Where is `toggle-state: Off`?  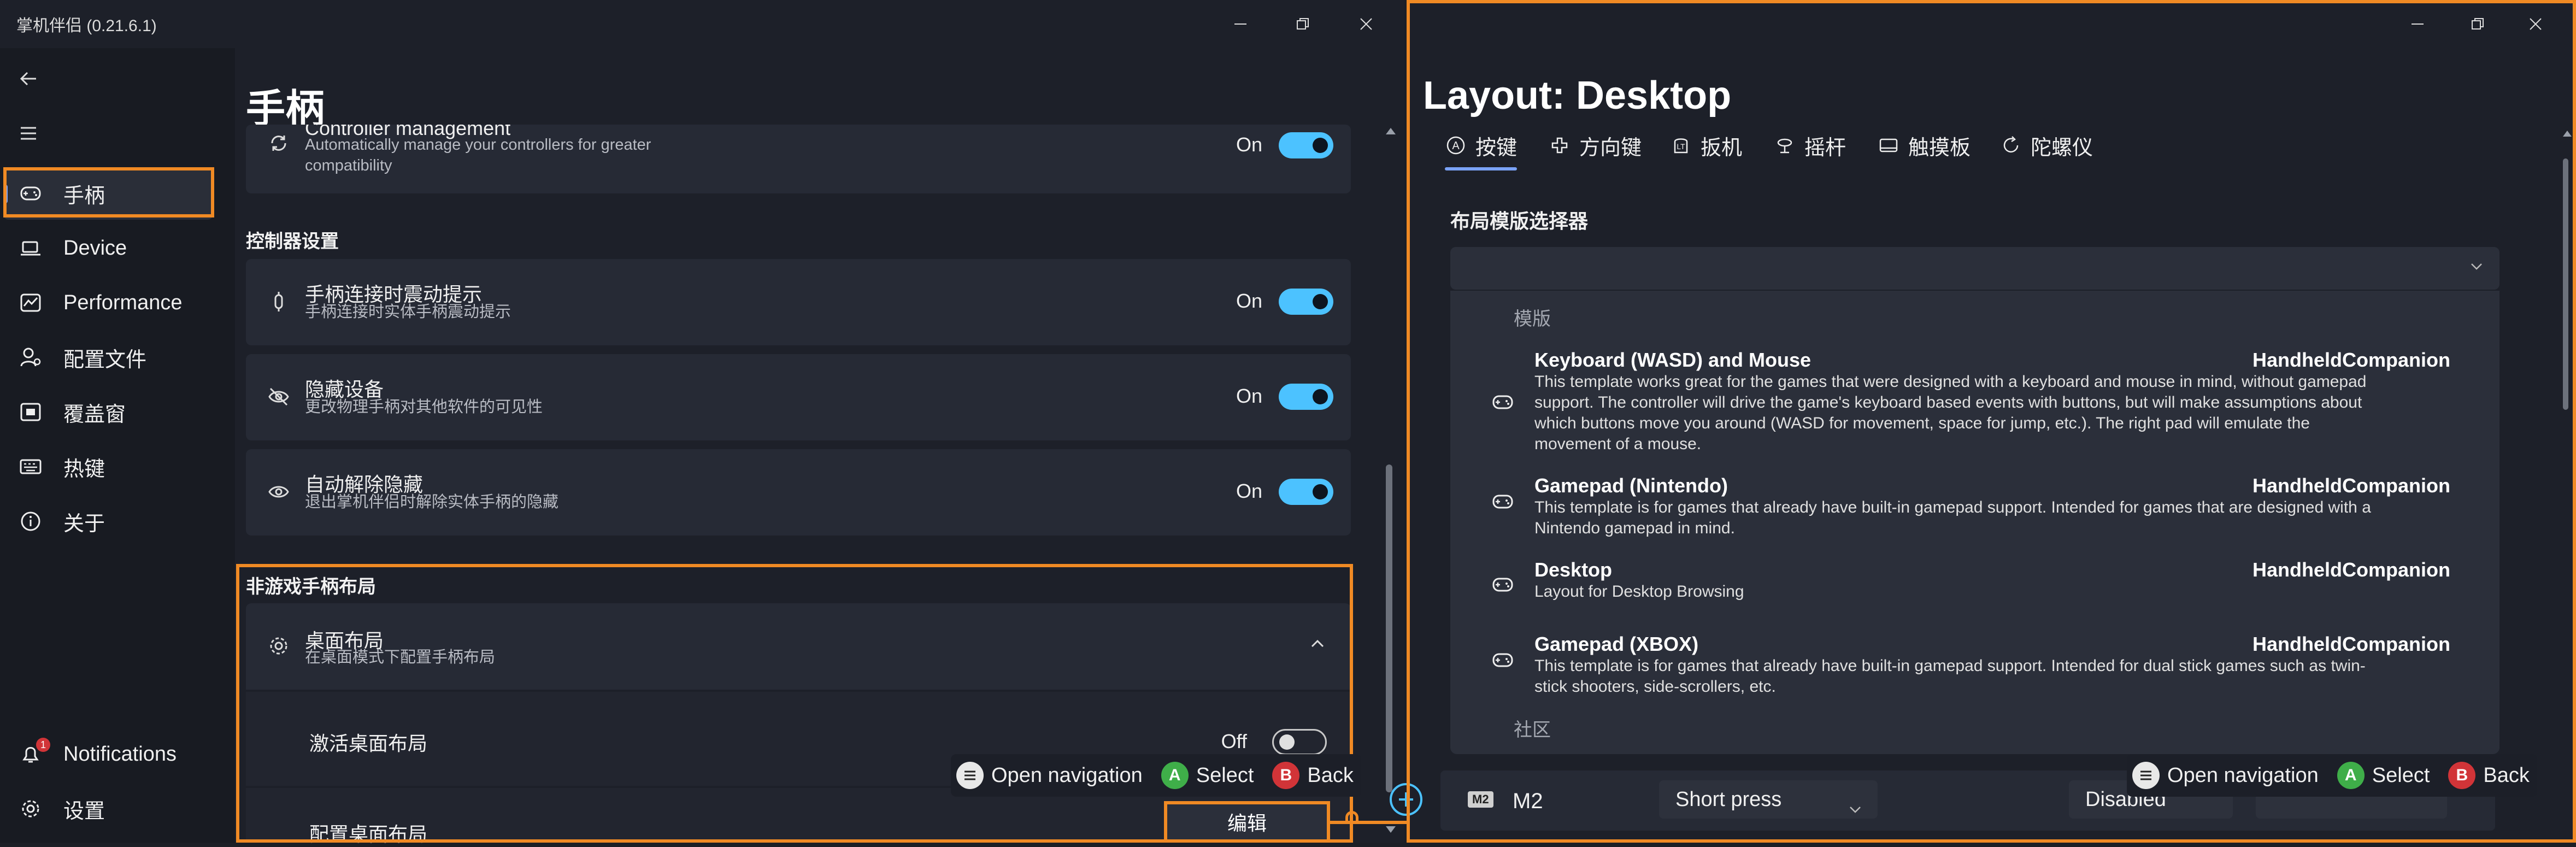 toggle-state: Off is located at coordinates (1234, 741).